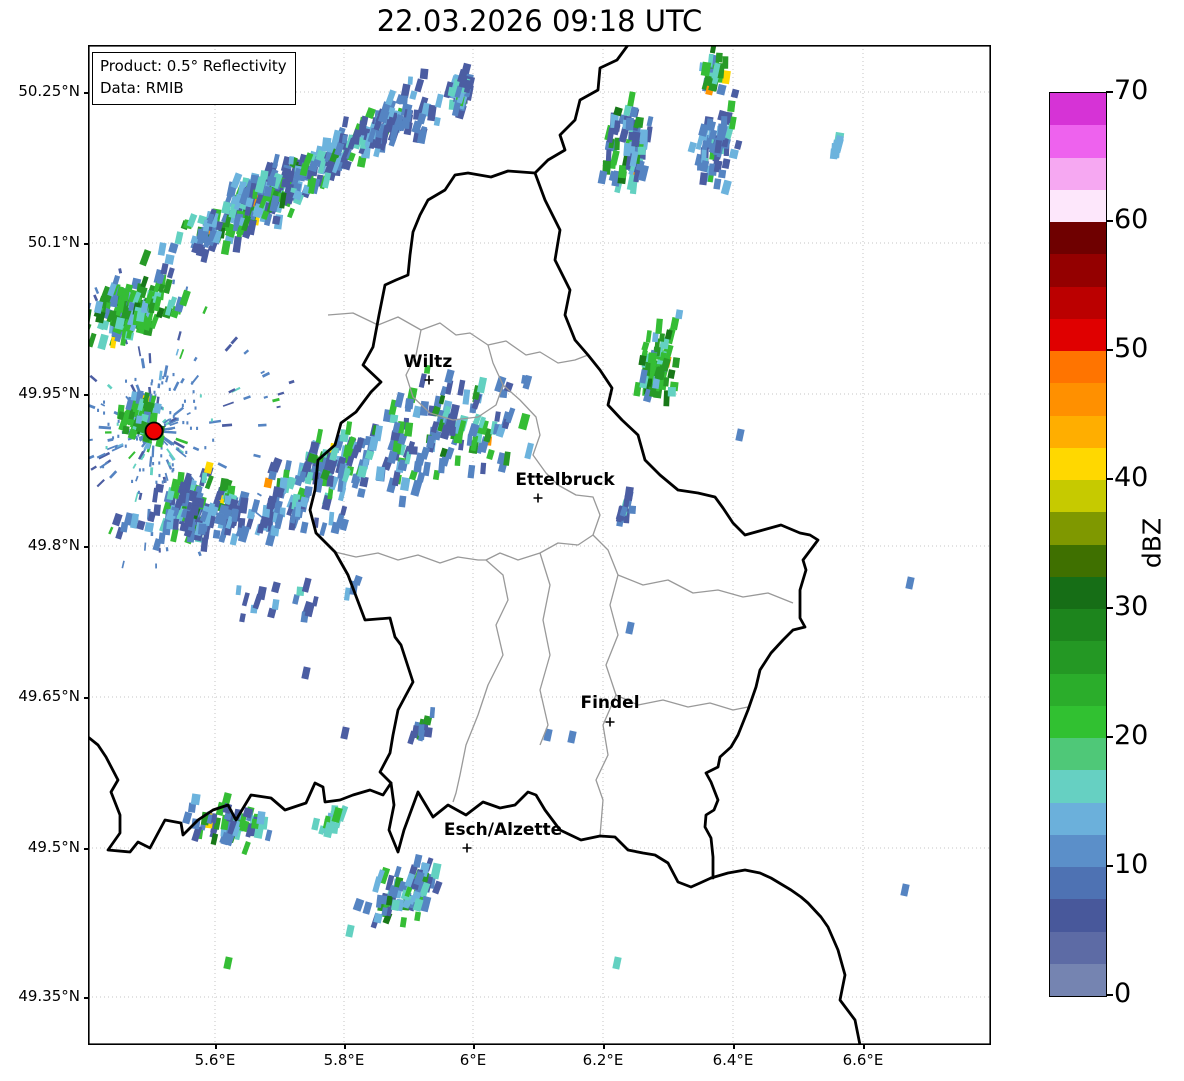  Describe the element at coordinates (1123, 993) in the screenshot. I see `colorbar-tick-label: 0` at that location.